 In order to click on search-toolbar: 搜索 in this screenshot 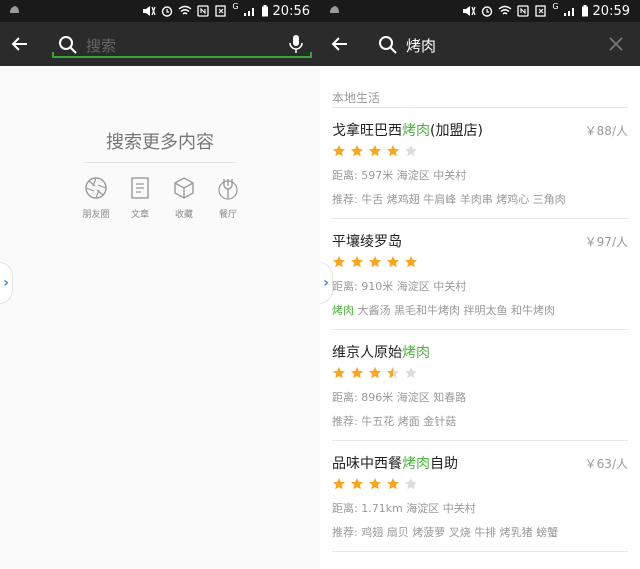, I will do `click(160, 44)`.